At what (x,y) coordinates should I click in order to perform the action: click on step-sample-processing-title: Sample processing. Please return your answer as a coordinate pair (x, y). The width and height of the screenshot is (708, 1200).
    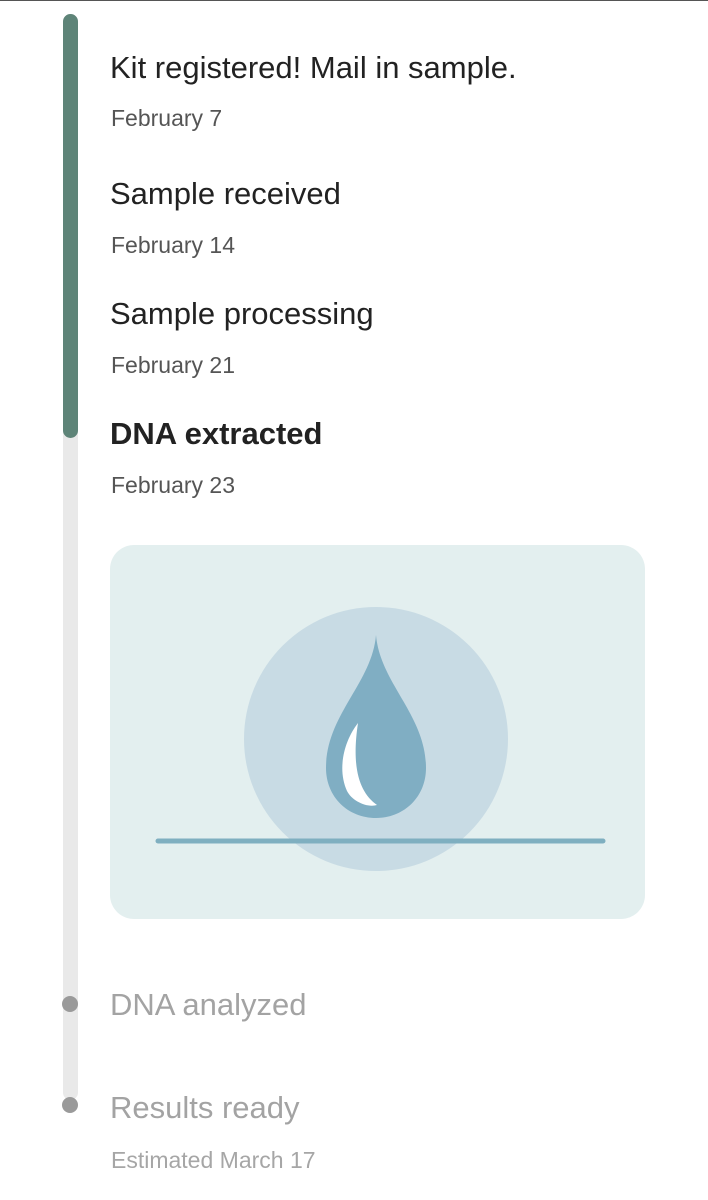
    Looking at the image, I should click on (242, 313).